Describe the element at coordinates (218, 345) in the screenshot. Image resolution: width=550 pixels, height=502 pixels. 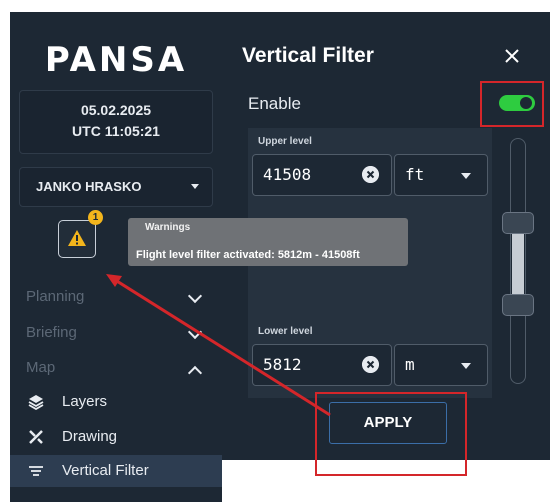
I see `annotation-arrow` at that location.